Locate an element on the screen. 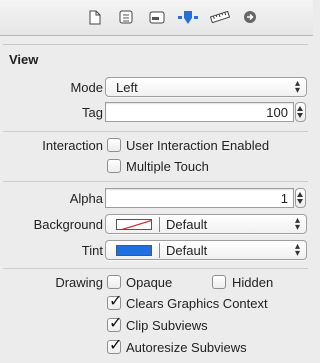 The height and width of the screenshot is (363, 320). user-interaction-checkbox is located at coordinates (114, 145).